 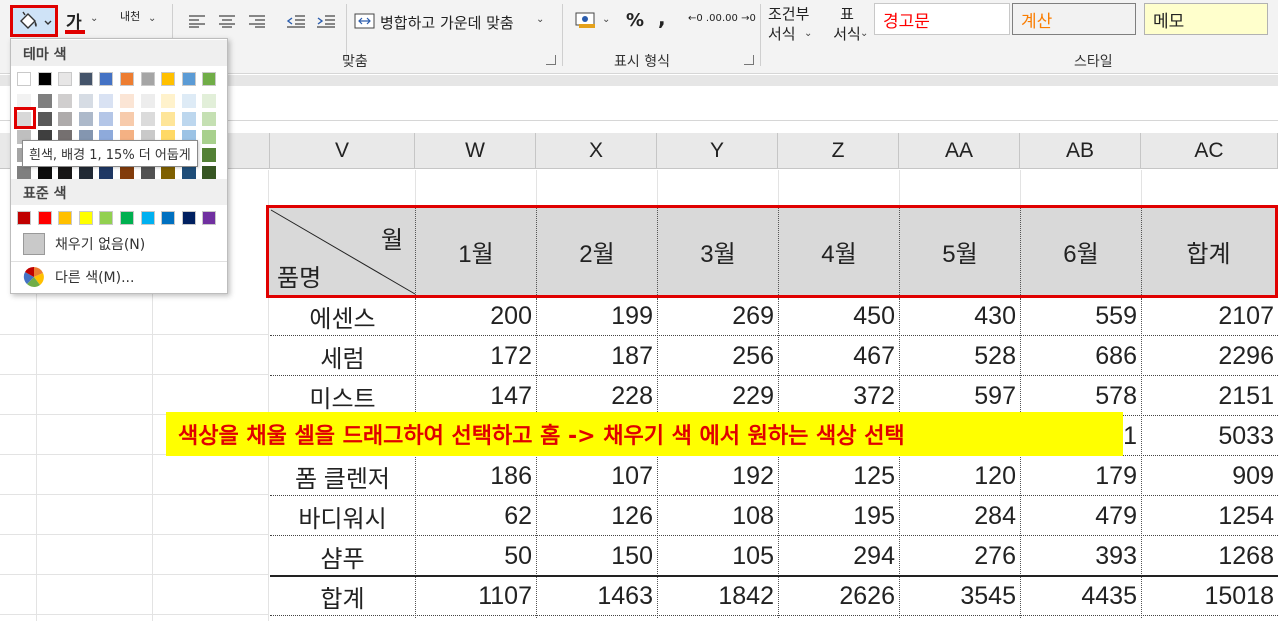 I want to click on column-header-w: W, so click(x=475, y=151).